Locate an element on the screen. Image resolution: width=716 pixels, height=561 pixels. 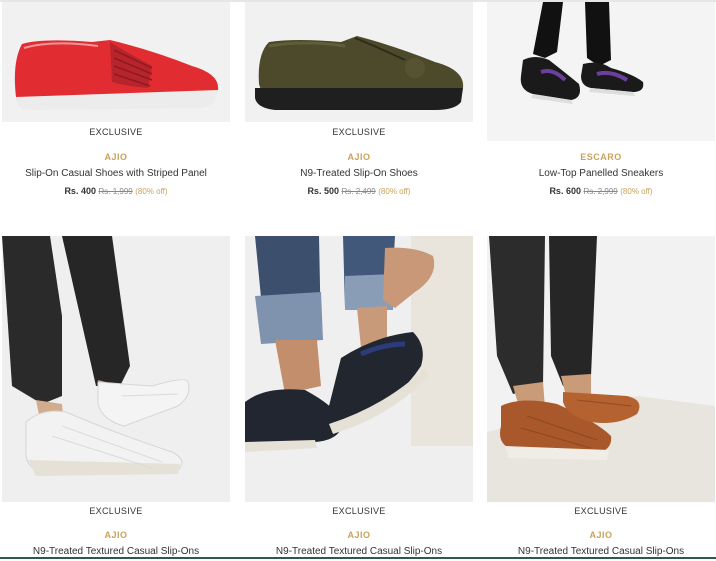
bottom-divider is located at coordinates (358, 558).